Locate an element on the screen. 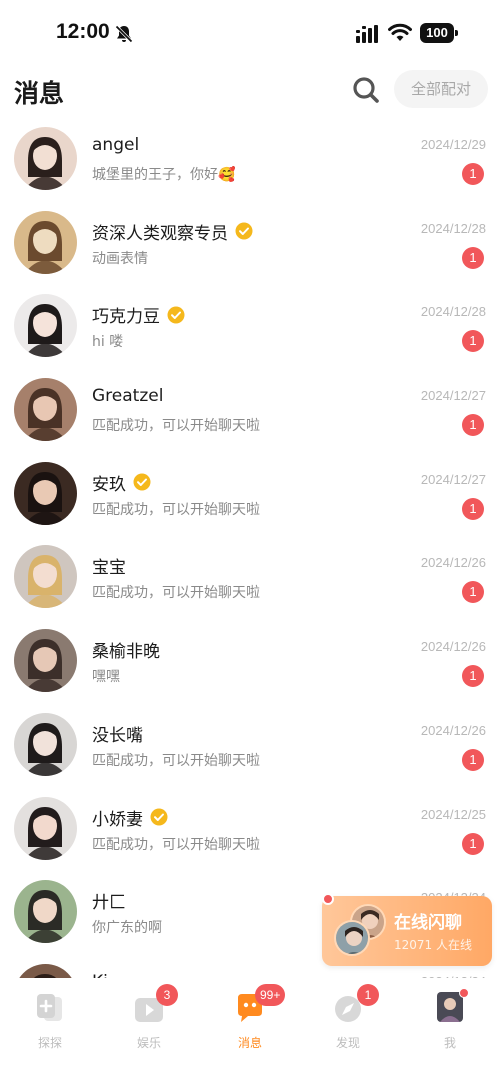 The width and height of the screenshot is (500, 1067). wifi-icon is located at coordinates (400, 32).